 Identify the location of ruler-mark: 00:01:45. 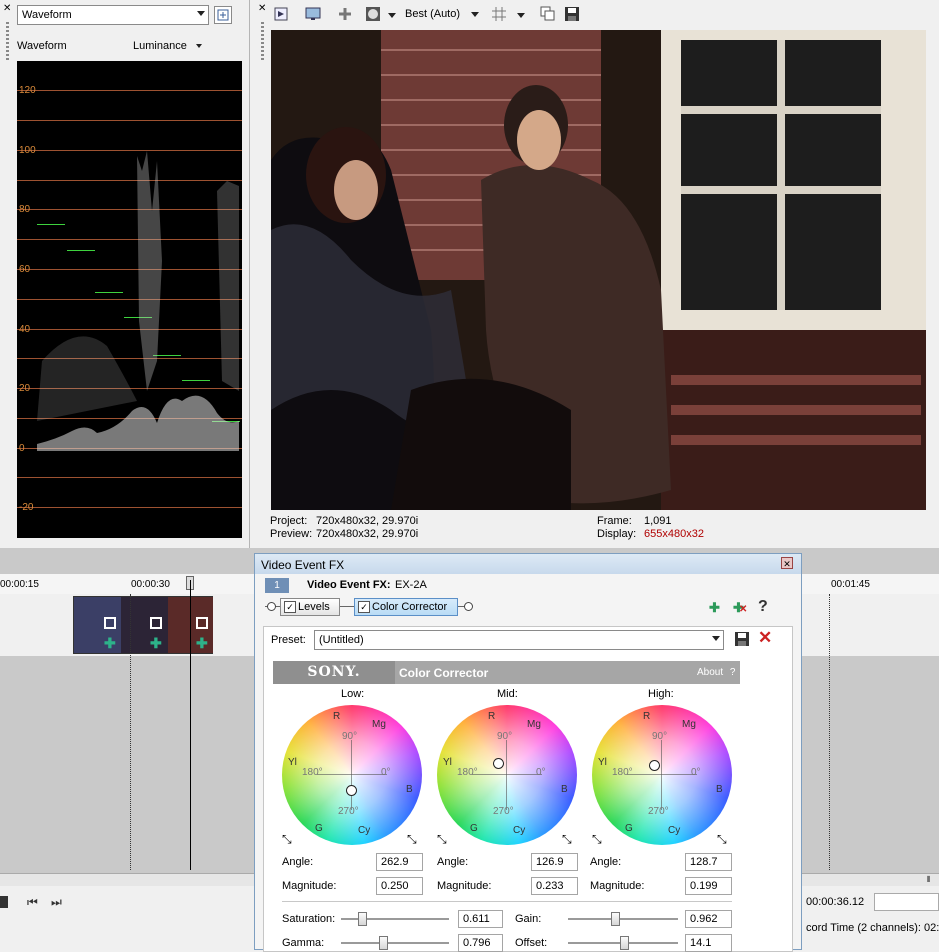
(850, 584).